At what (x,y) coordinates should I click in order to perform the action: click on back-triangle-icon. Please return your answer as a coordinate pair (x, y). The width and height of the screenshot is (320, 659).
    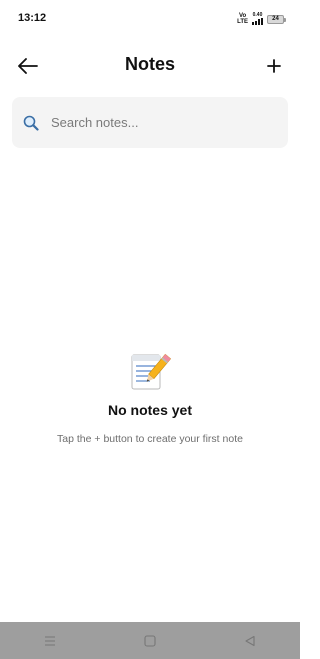
    Looking at the image, I should click on (250, 640).